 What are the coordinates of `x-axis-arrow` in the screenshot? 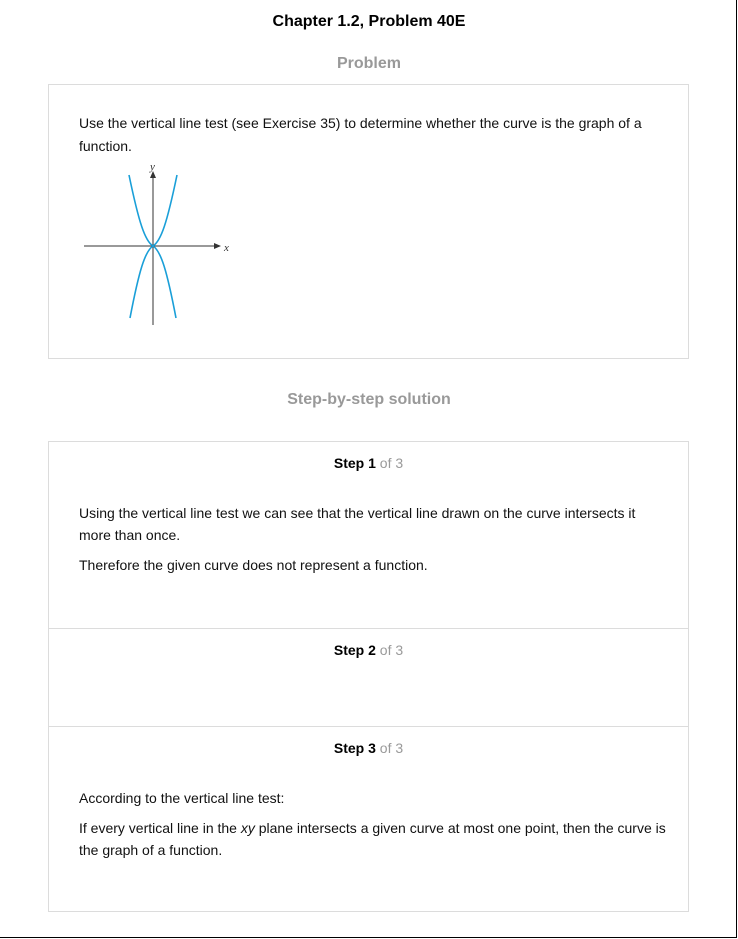 It's located at (217, 246).